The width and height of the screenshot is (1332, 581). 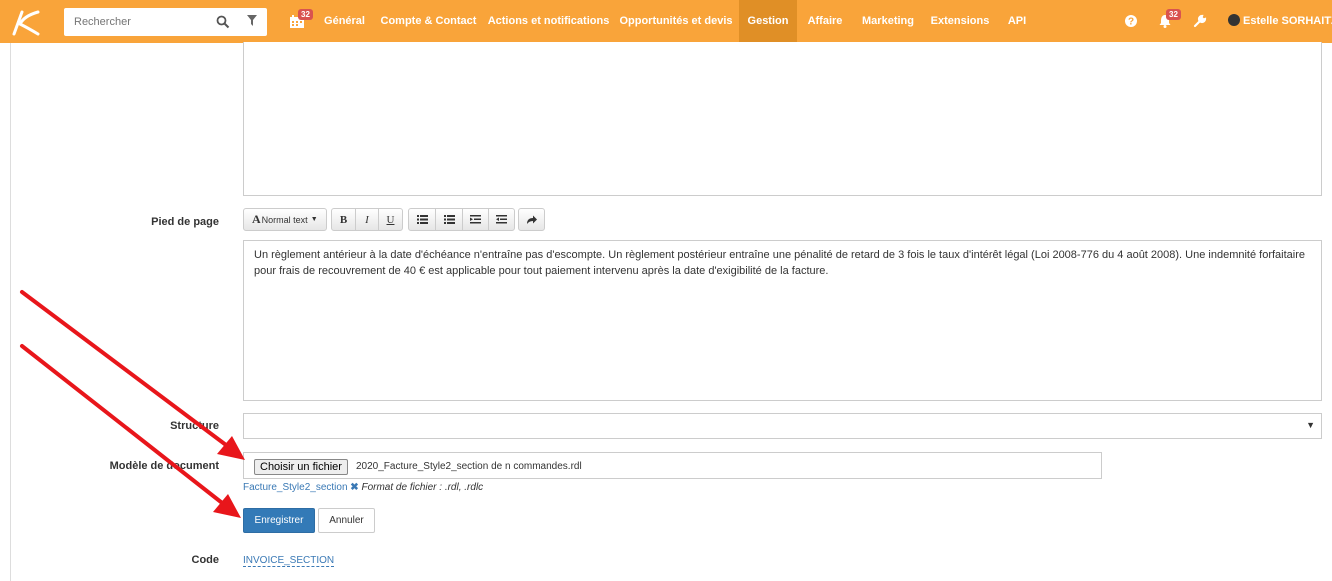 I want to click on search-icon, so click(x=223, y=22).